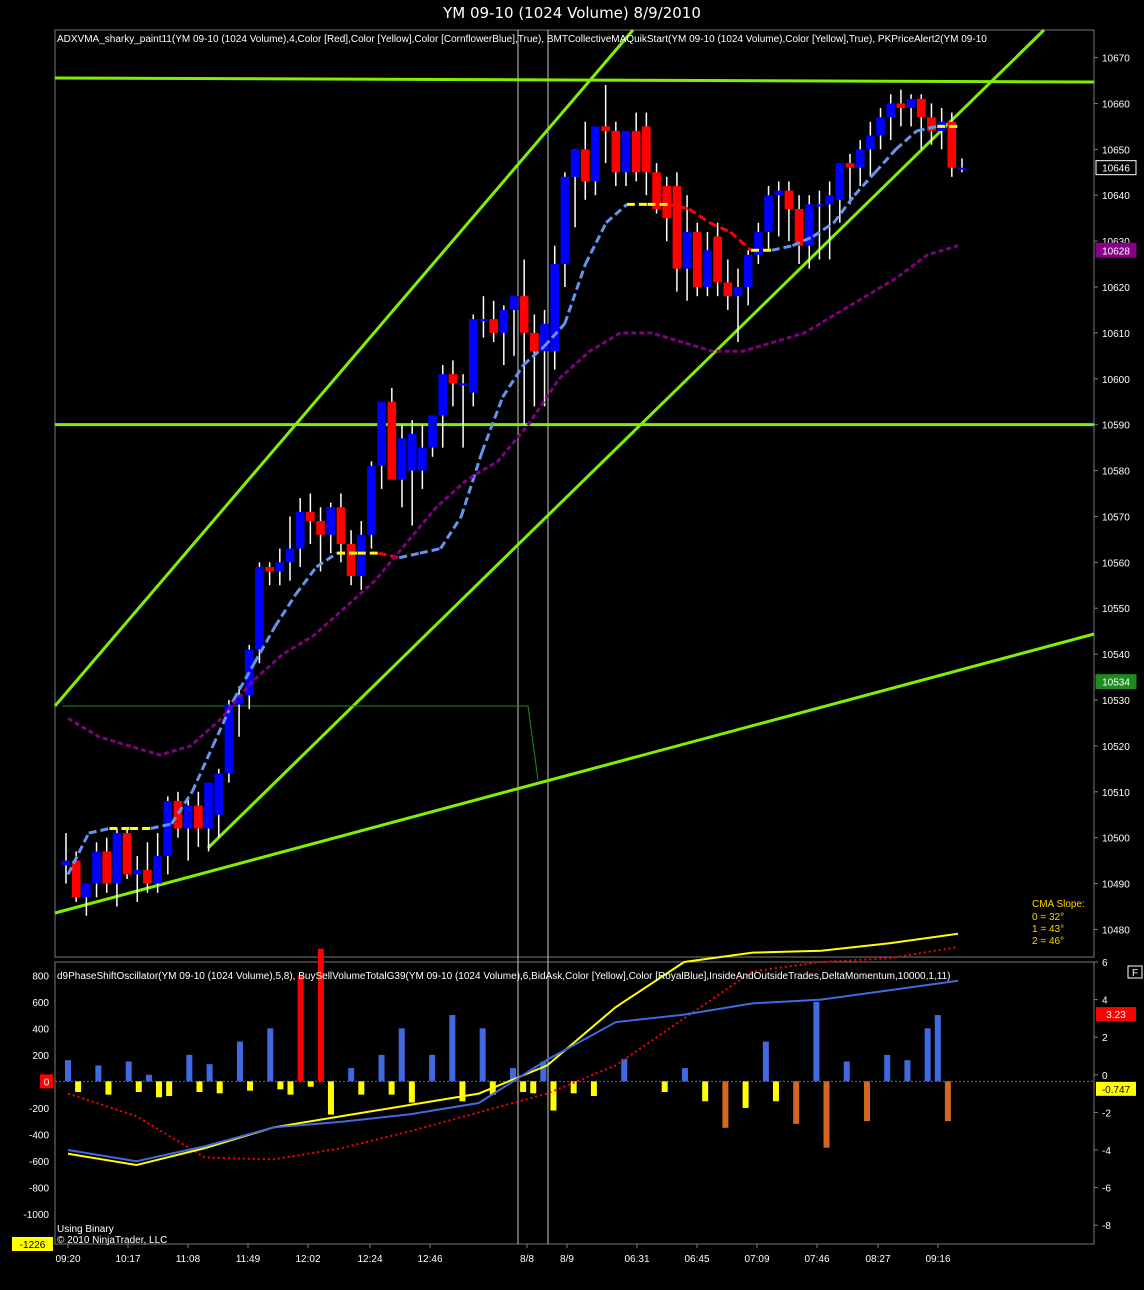 The image size is (1144, 1290). What do you see at coordinates (696, 1259) in the screenshot?
I see `time-axis-label: 06:45` at bounding box center [696, 1259].